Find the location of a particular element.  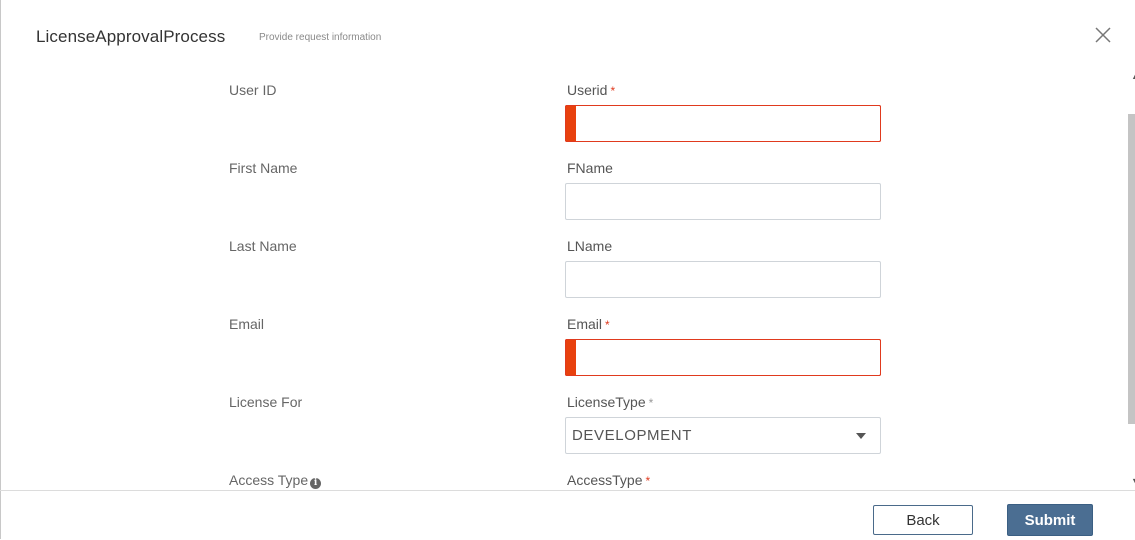

scroll-up-arrow-icon: ▲ is located at coordinates (1133, 76).